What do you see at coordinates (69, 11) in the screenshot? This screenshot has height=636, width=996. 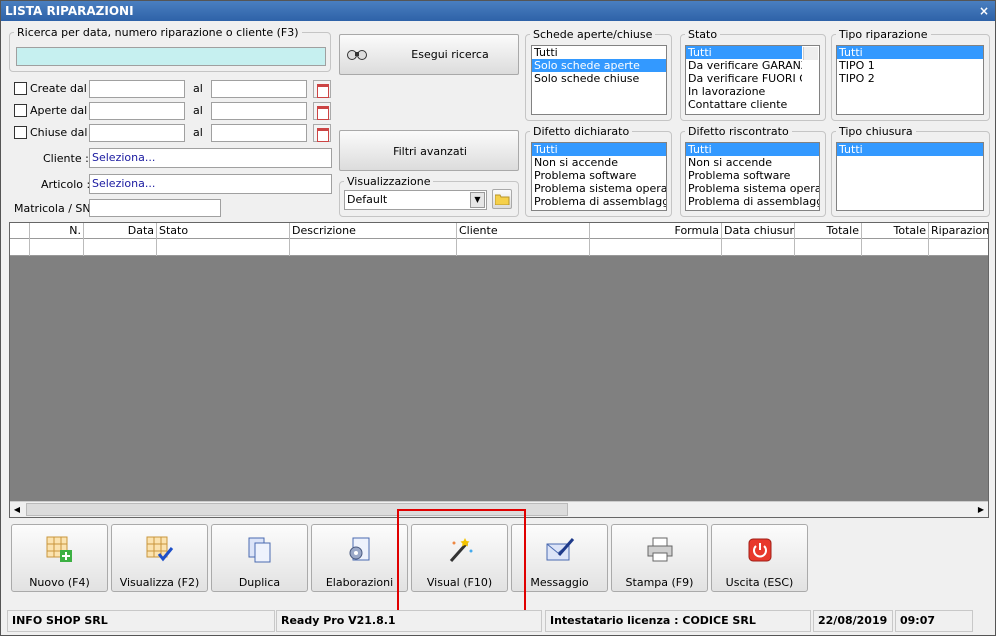 I see `window-title: LISTA RIPARAZIONI` at bounding box center [69, 11].